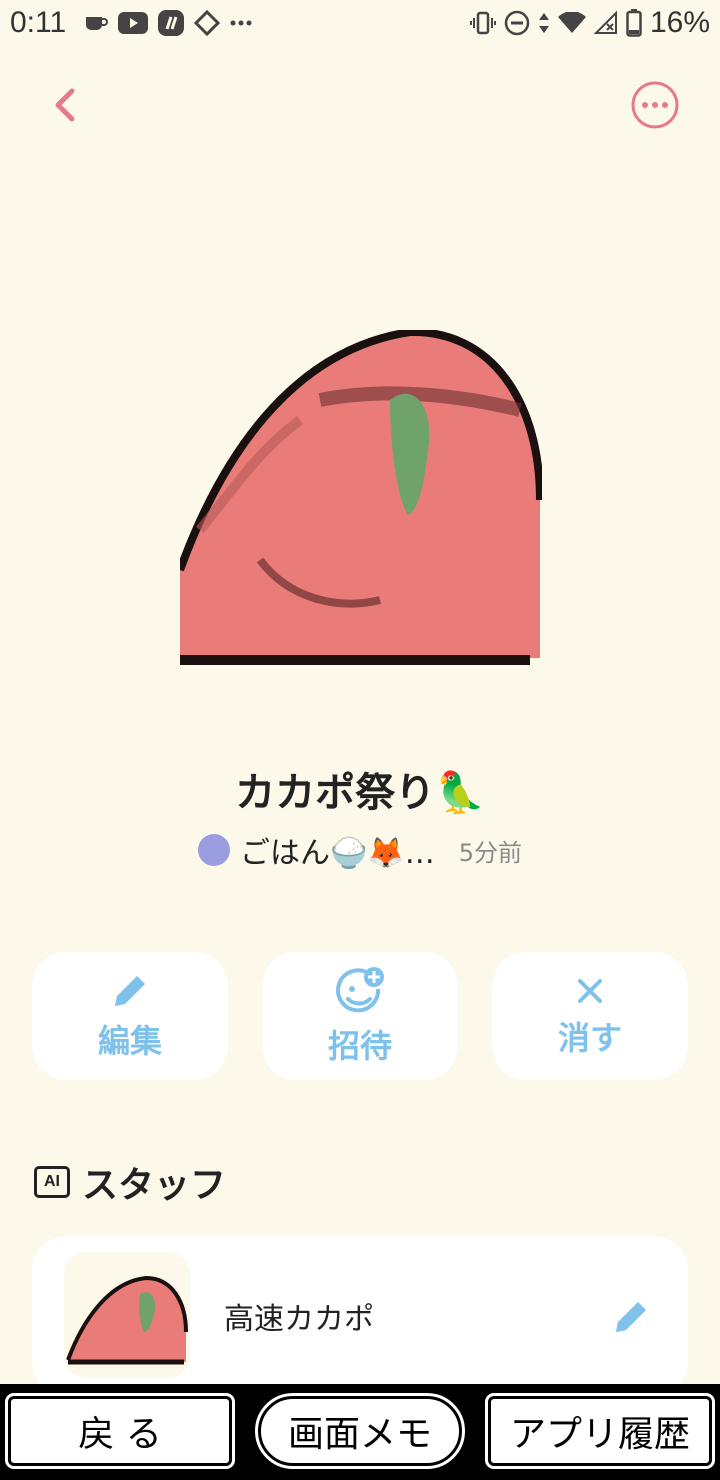 The width and height of the screenshot is (720, 1480). What do you see at coordinates (359, 1046) in the screenshot?
I see `invite-label: 招待` at bounding box center [359, 1046].